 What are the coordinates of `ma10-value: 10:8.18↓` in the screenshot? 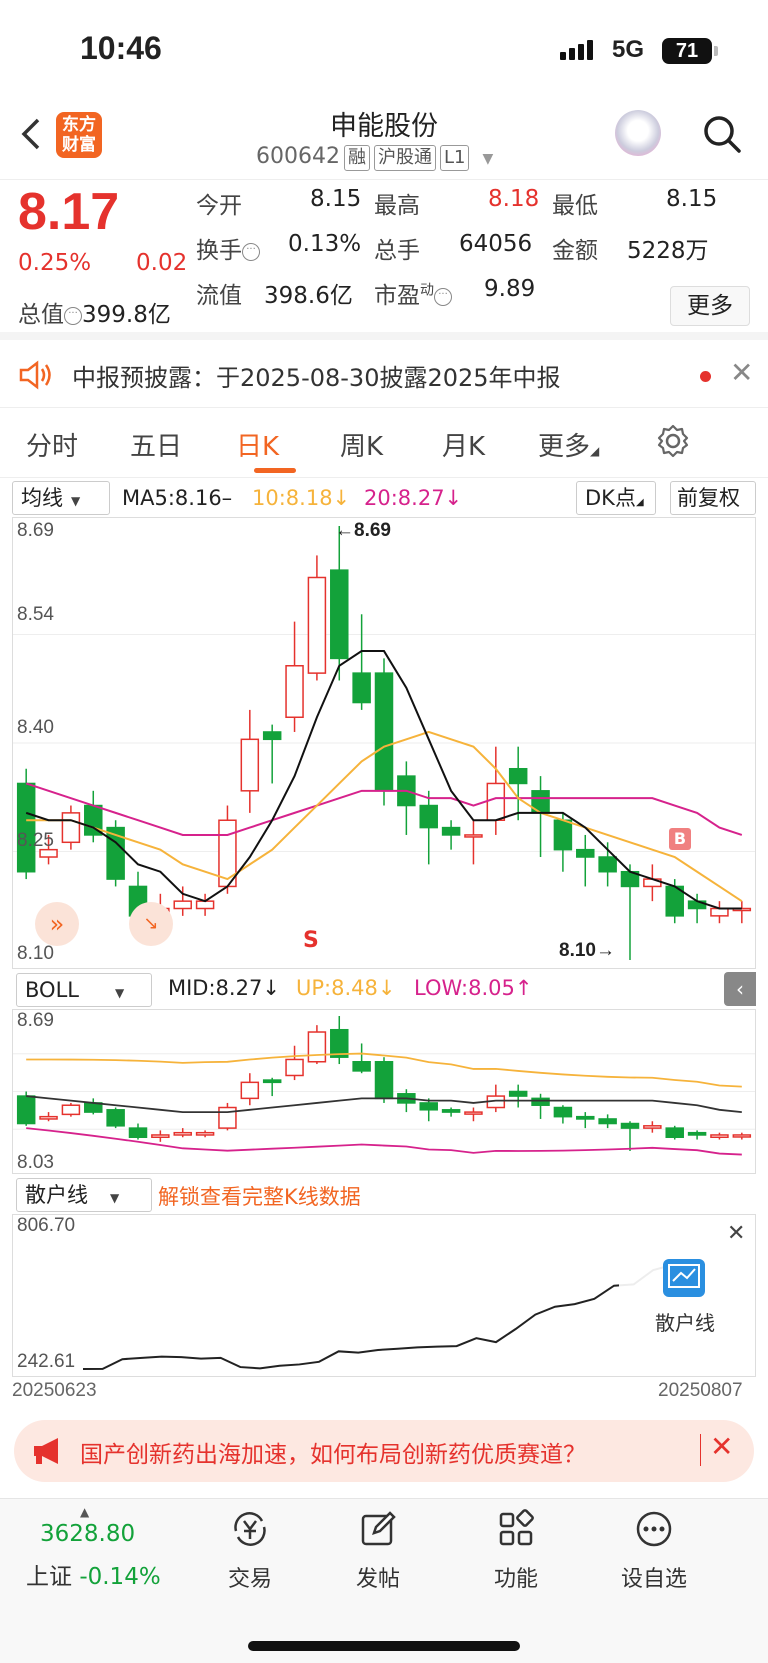 It's located at (301, 498).